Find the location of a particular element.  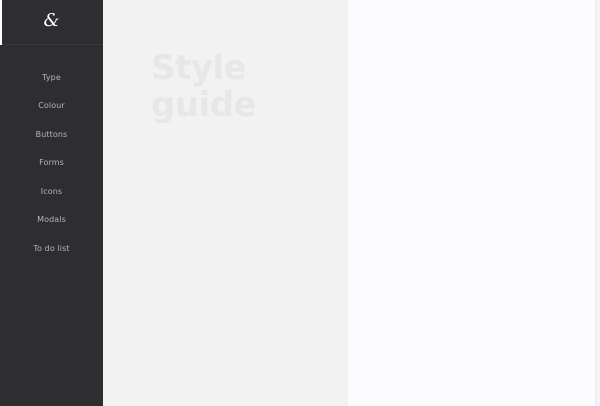

sidebar-item-to-do-list: To do list is located at coordinates (51, 248).